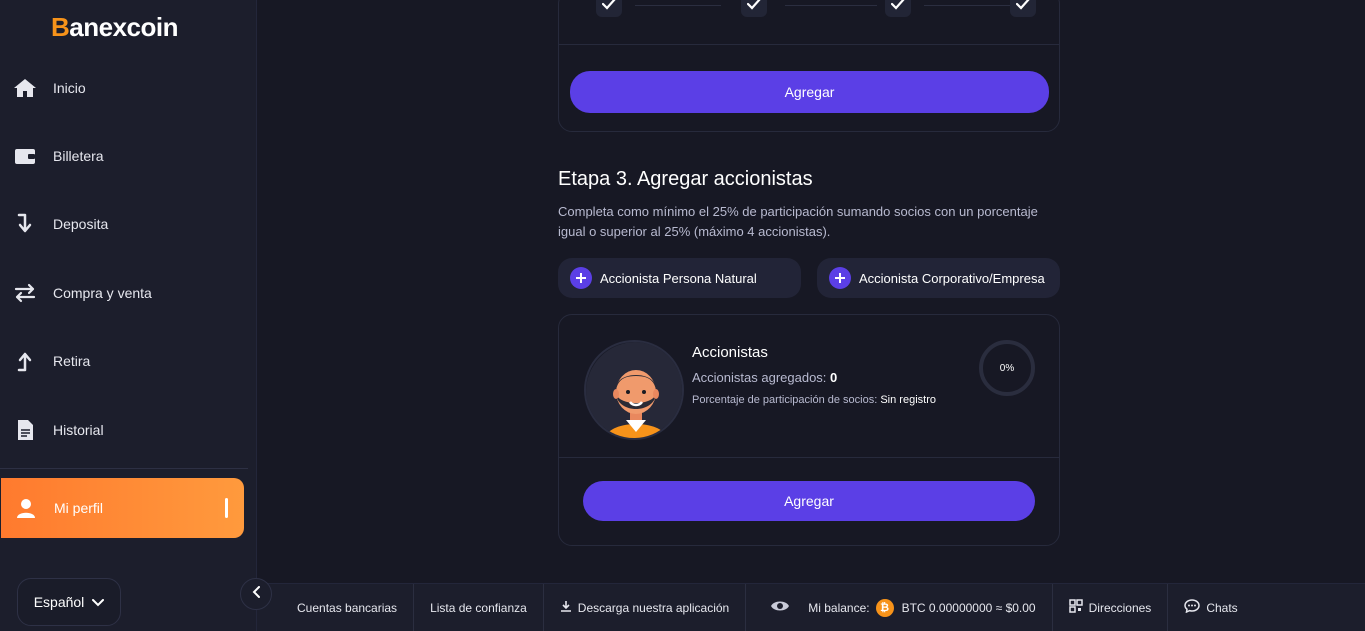 The height and width of the screenshot is (631, 1365). Describe the element at coordinates (809, 92) in the screenshot. I see `add-button-top: Agregar` at that location.